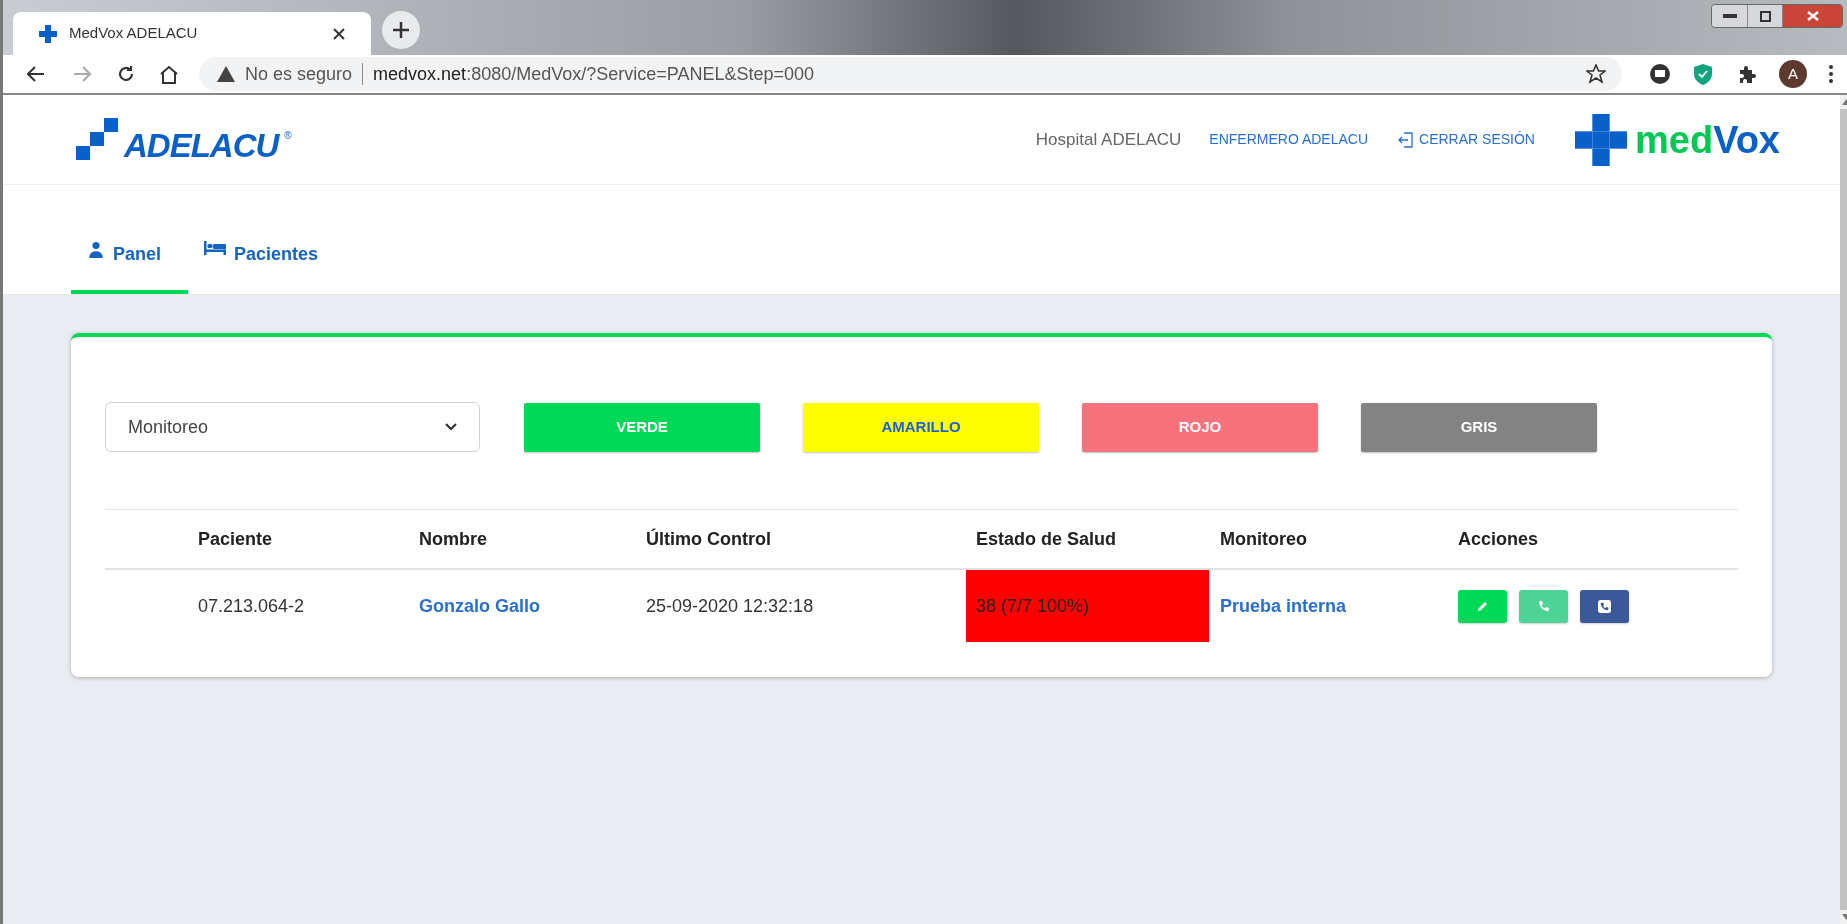 Image resolution: width=1847 pixels, height=924 pixels. What do you see at coordinates (451, 427) in the screenshot?
I see `chevron-down-icon` at bounding box center [451, 427].